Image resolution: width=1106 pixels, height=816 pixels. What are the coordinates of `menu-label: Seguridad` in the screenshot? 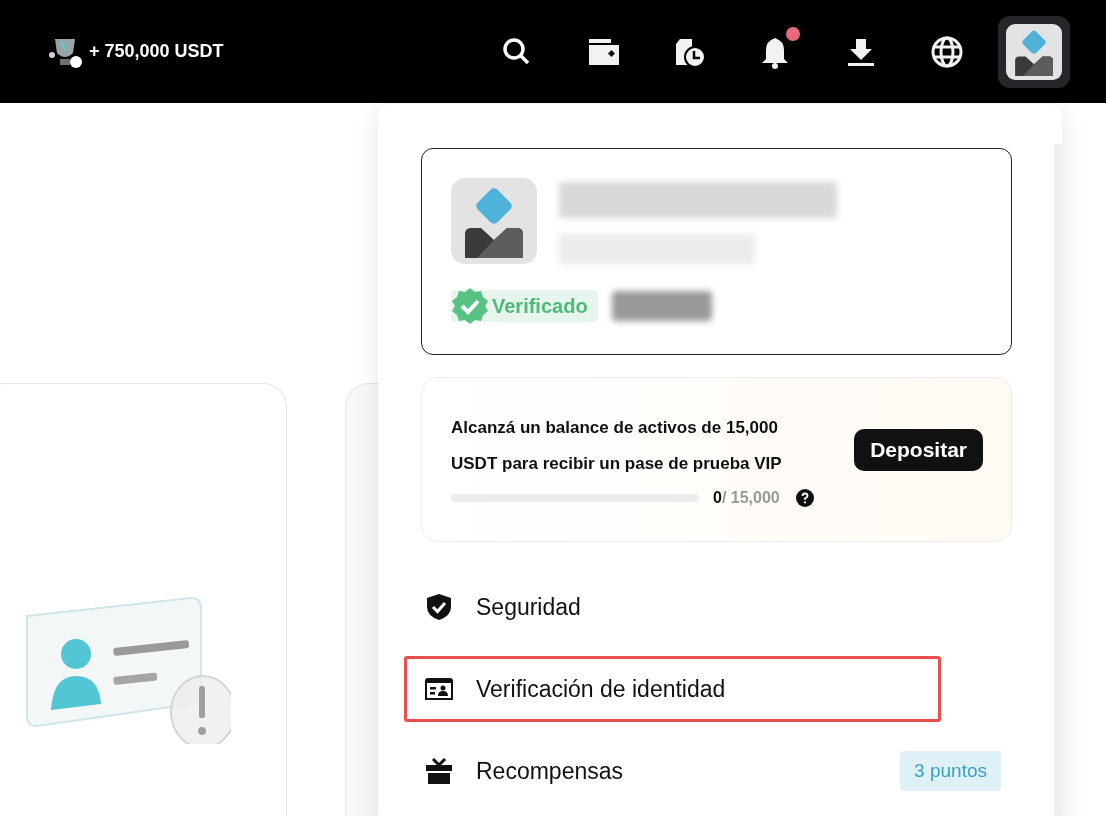 It's located at (528, 607).